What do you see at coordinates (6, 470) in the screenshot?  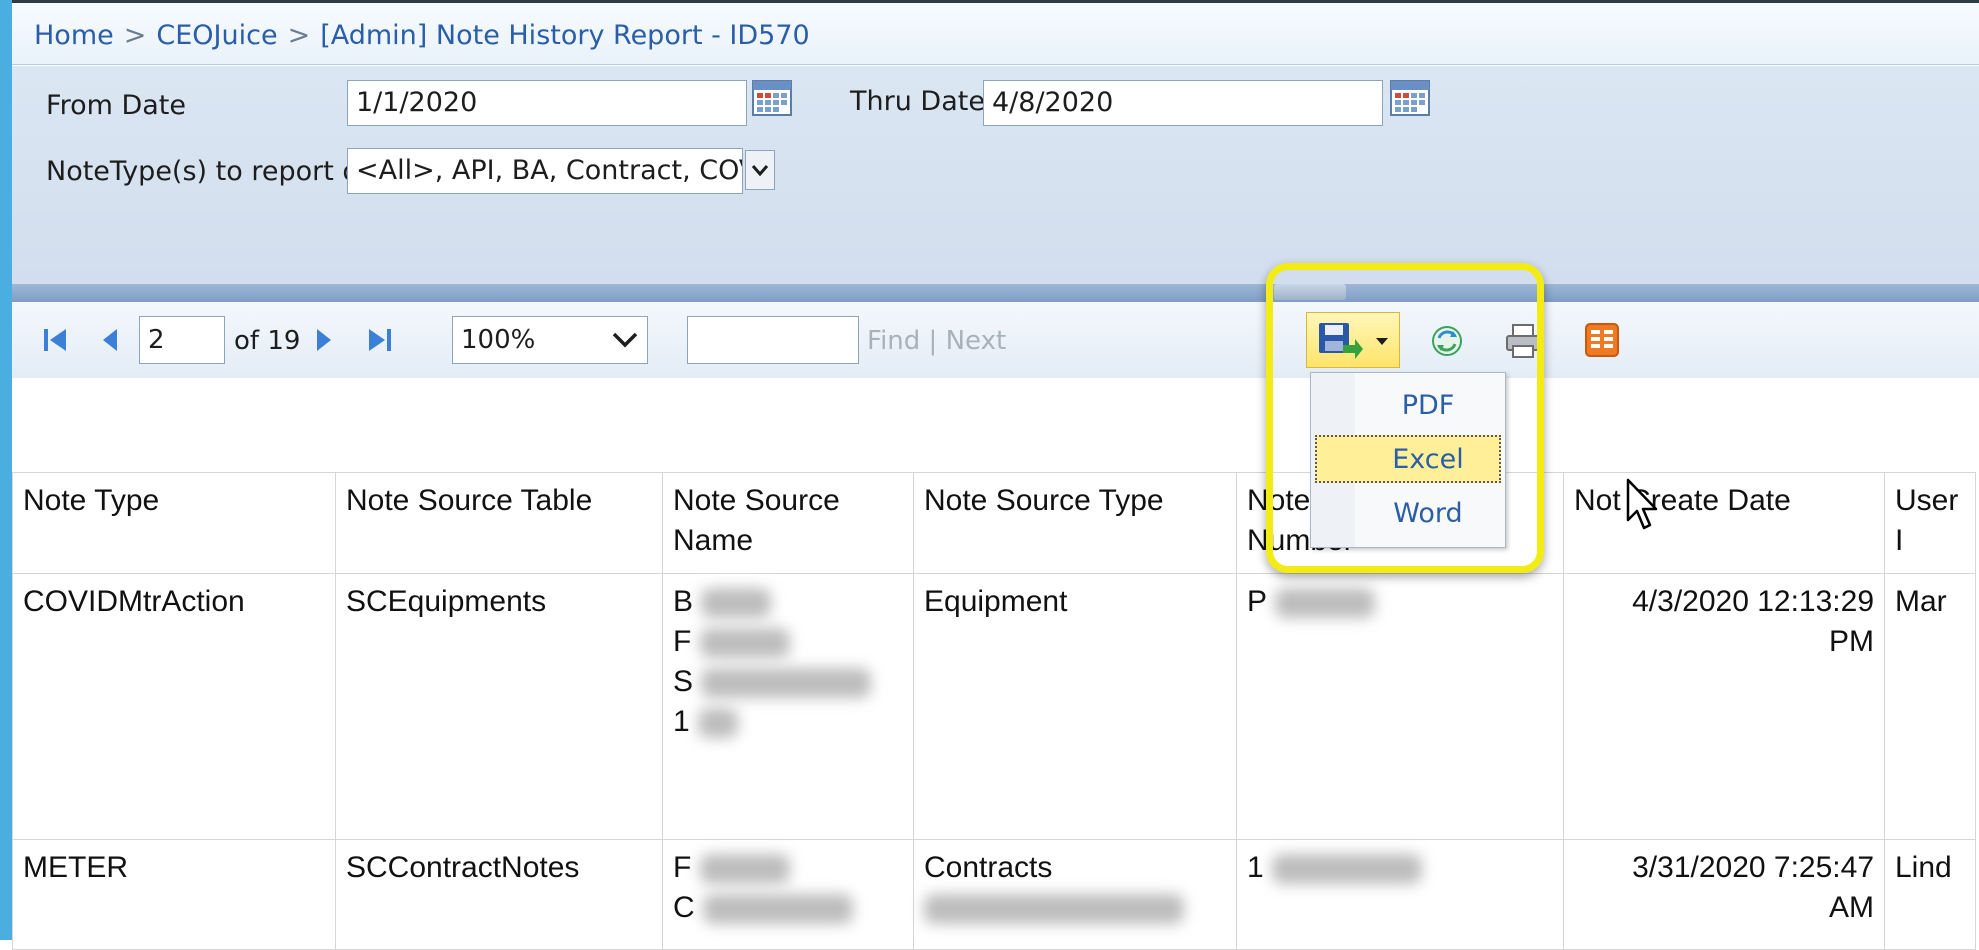 I see `window-left-edge` at bounding box center [6, 470].